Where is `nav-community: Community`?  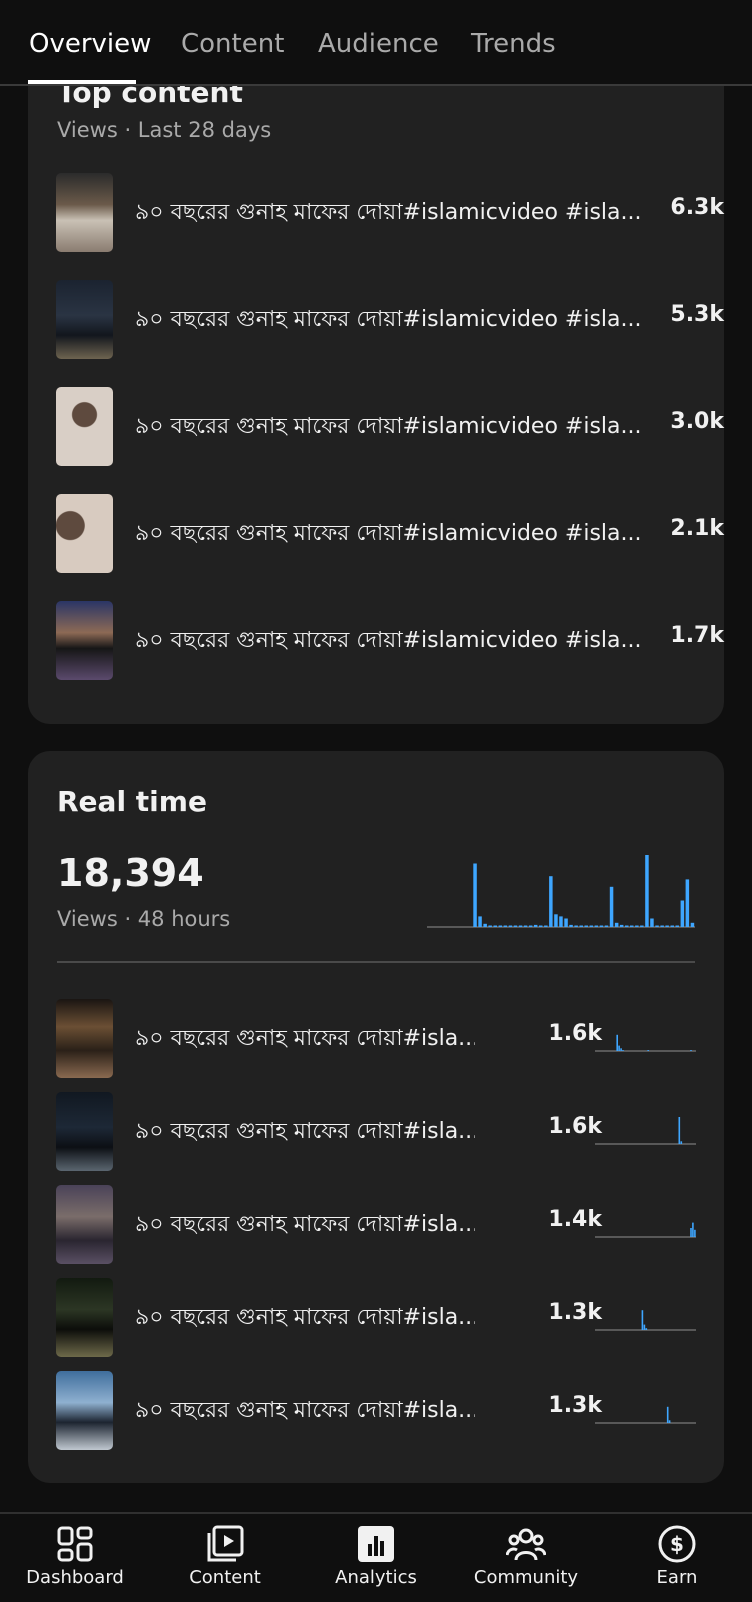
nav-community: Community is located at coordinates (526, 1558).